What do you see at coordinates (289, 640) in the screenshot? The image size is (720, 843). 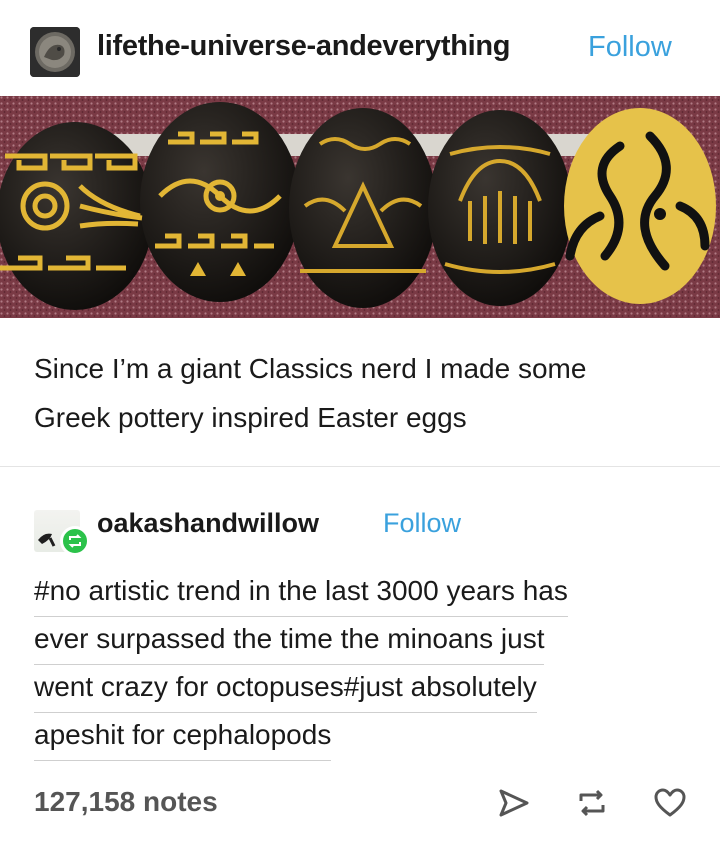 I see `tag-line: ever surpassed the time the minoans just` at bounding box center [289, 640].